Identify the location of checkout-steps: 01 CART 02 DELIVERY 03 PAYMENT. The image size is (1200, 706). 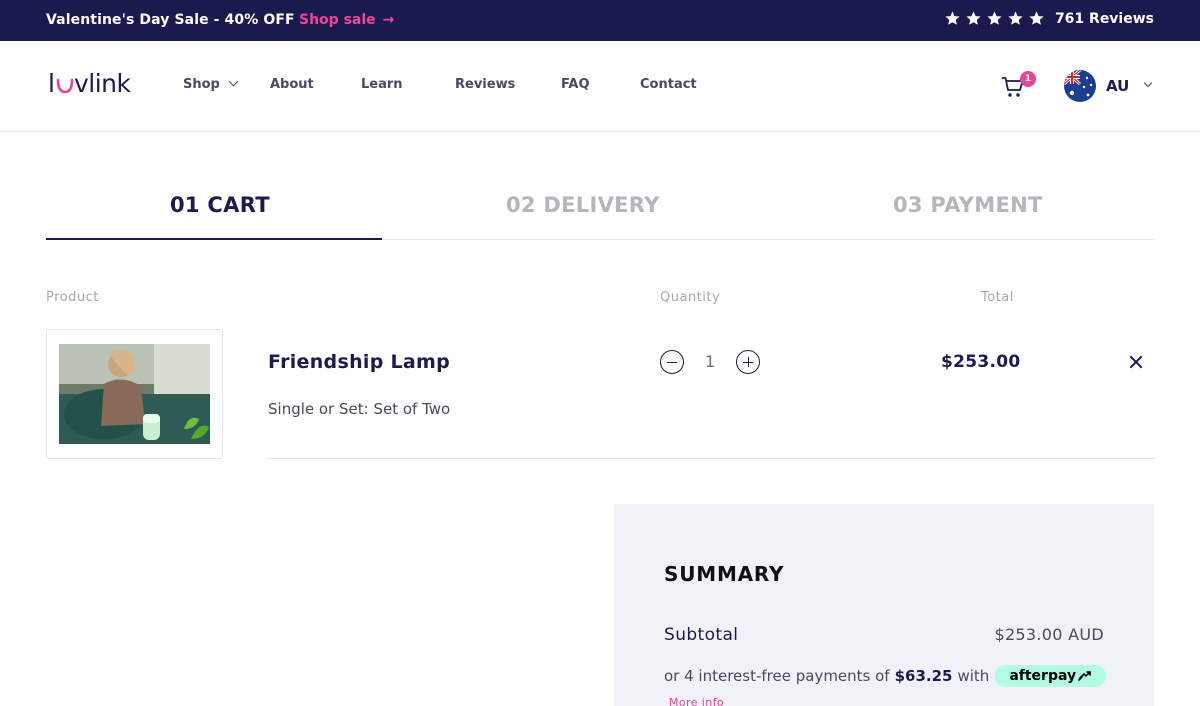
(600, 215).